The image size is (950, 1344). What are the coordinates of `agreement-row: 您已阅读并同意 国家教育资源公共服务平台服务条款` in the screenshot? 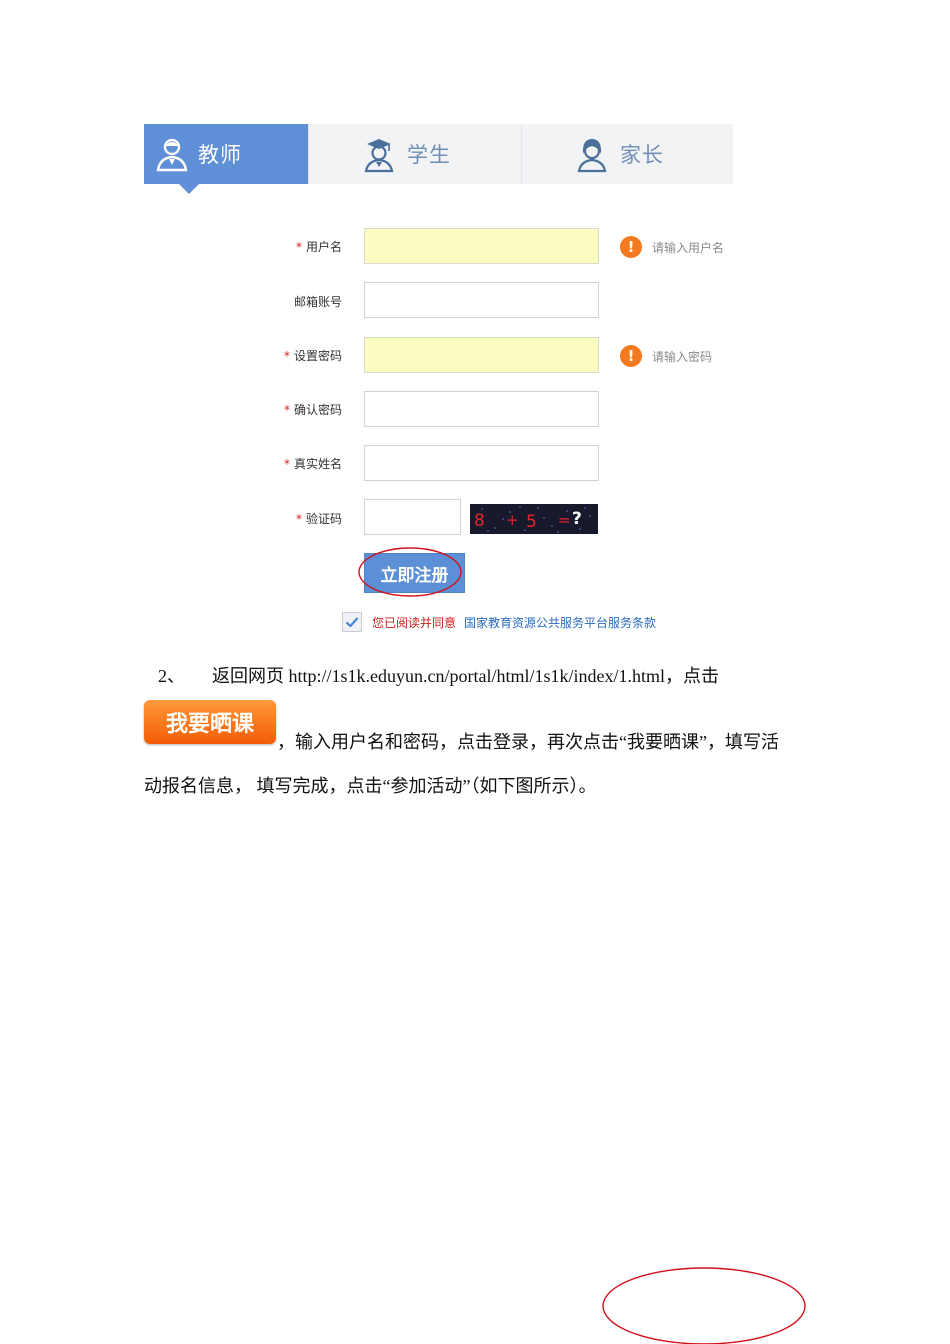 It's located at (499, 622).